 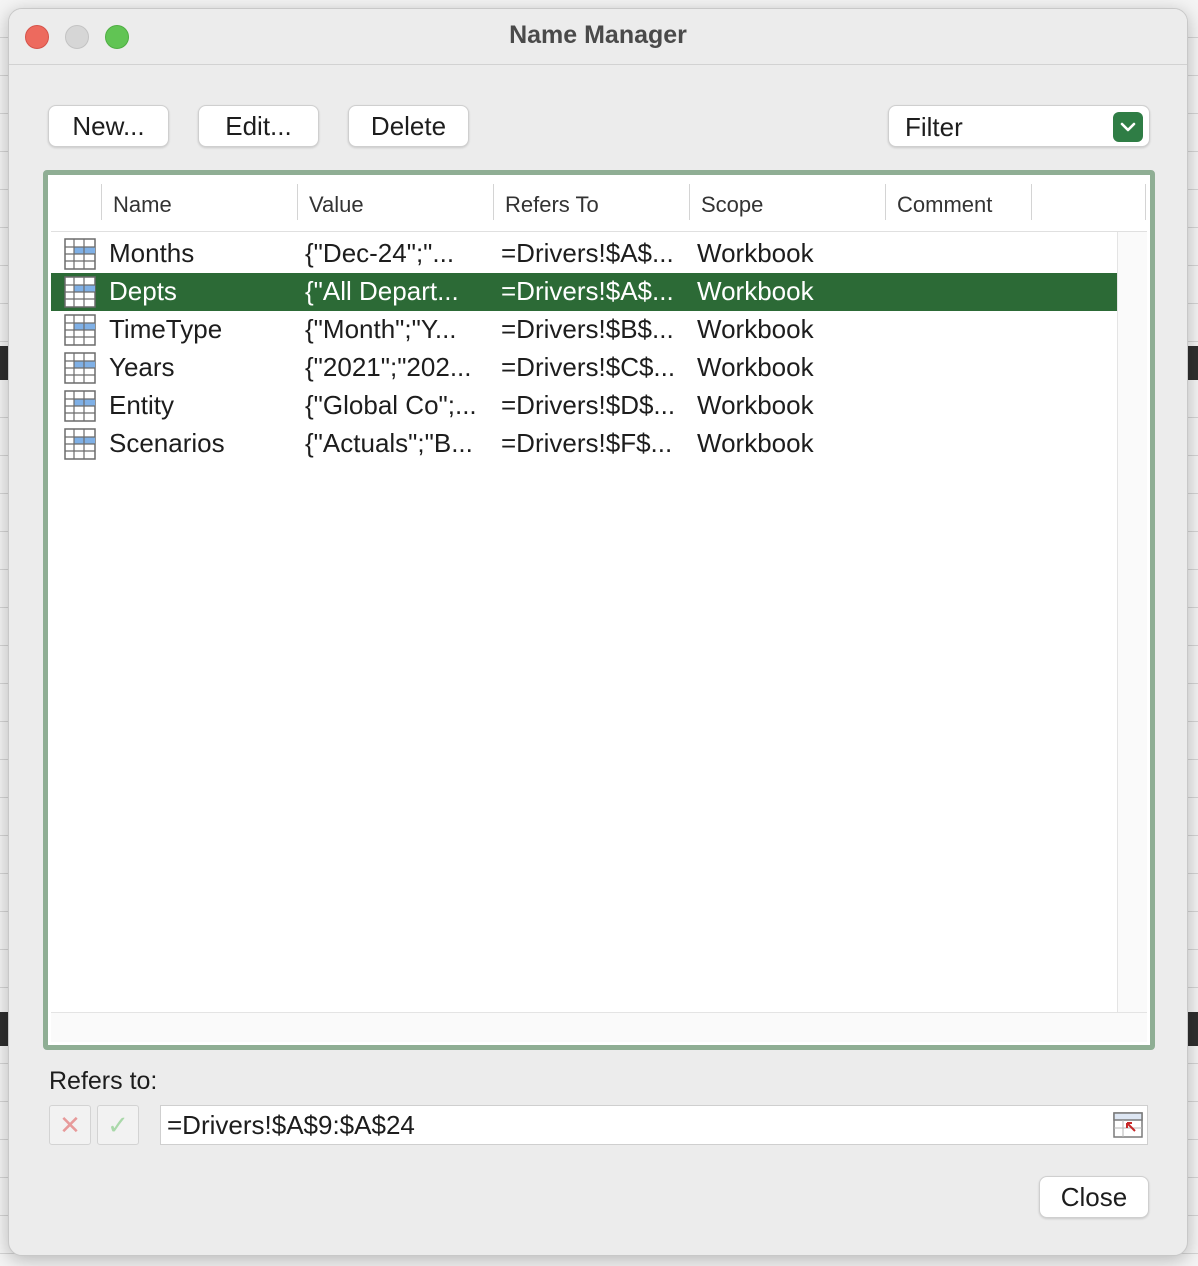 I want to click on horizontal-scrollbar, so click(x=599, y=1027).